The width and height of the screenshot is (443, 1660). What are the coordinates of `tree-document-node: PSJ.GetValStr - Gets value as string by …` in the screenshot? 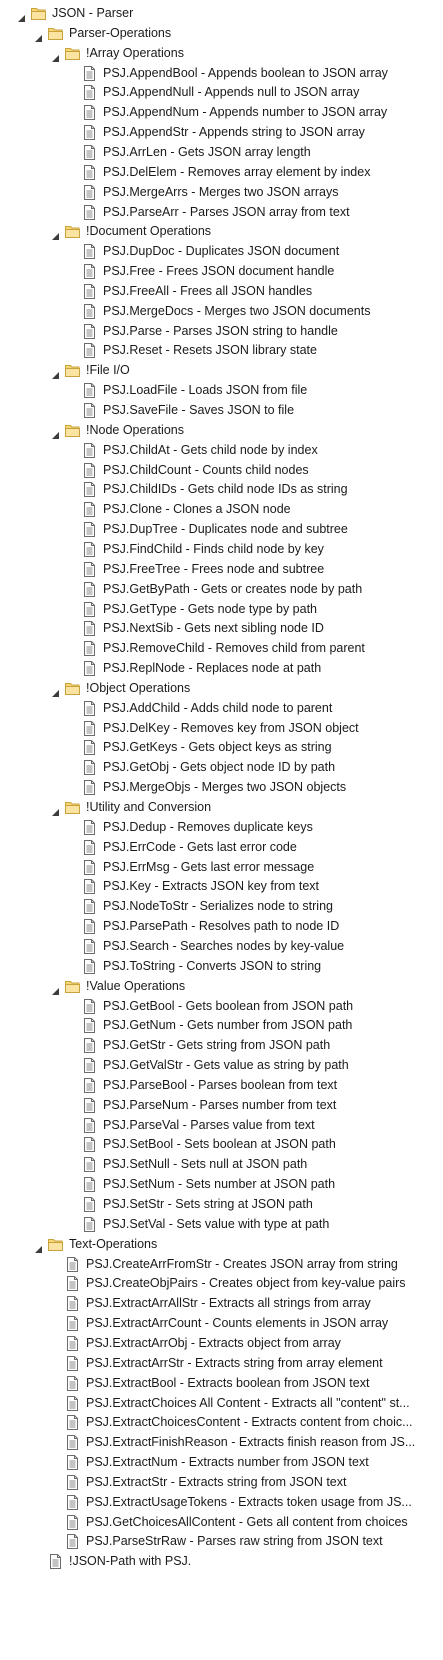 It's located at (221, 1065).